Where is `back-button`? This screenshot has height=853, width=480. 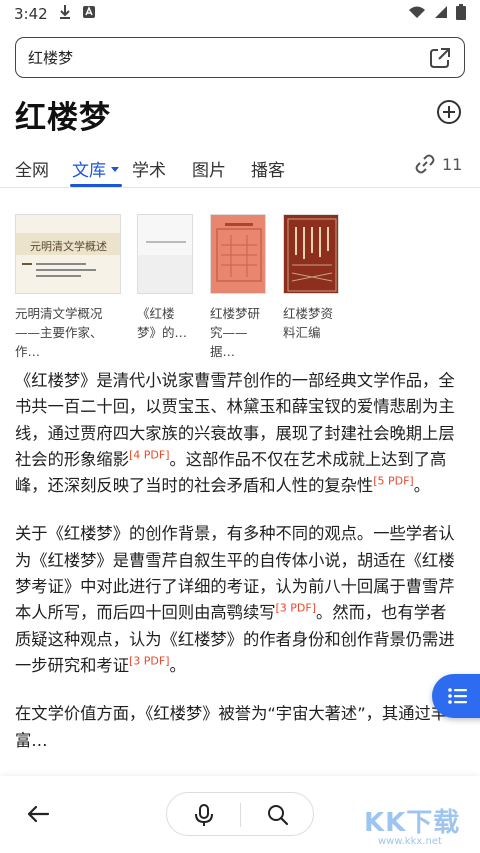 back-button is located at coordinates (38, 814).